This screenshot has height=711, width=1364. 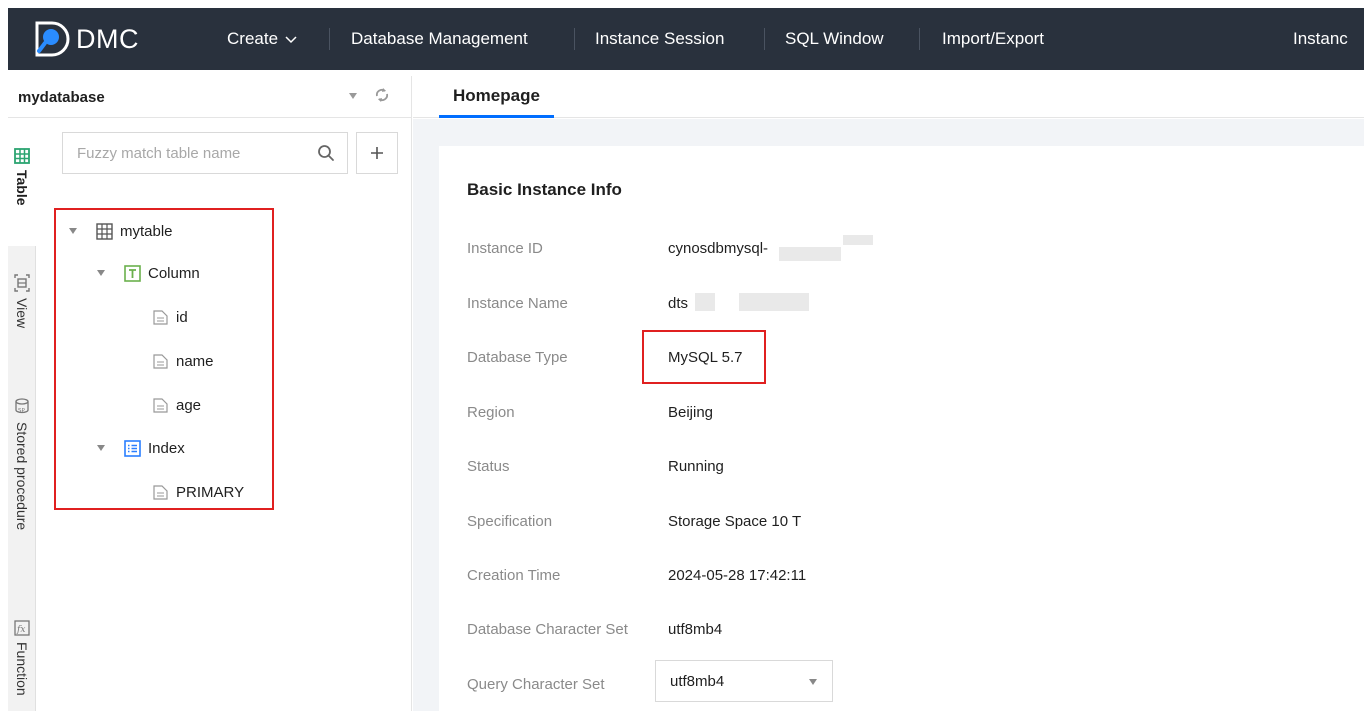 I want to click on dmc-logo: DMC, so click(x=85, y=39).